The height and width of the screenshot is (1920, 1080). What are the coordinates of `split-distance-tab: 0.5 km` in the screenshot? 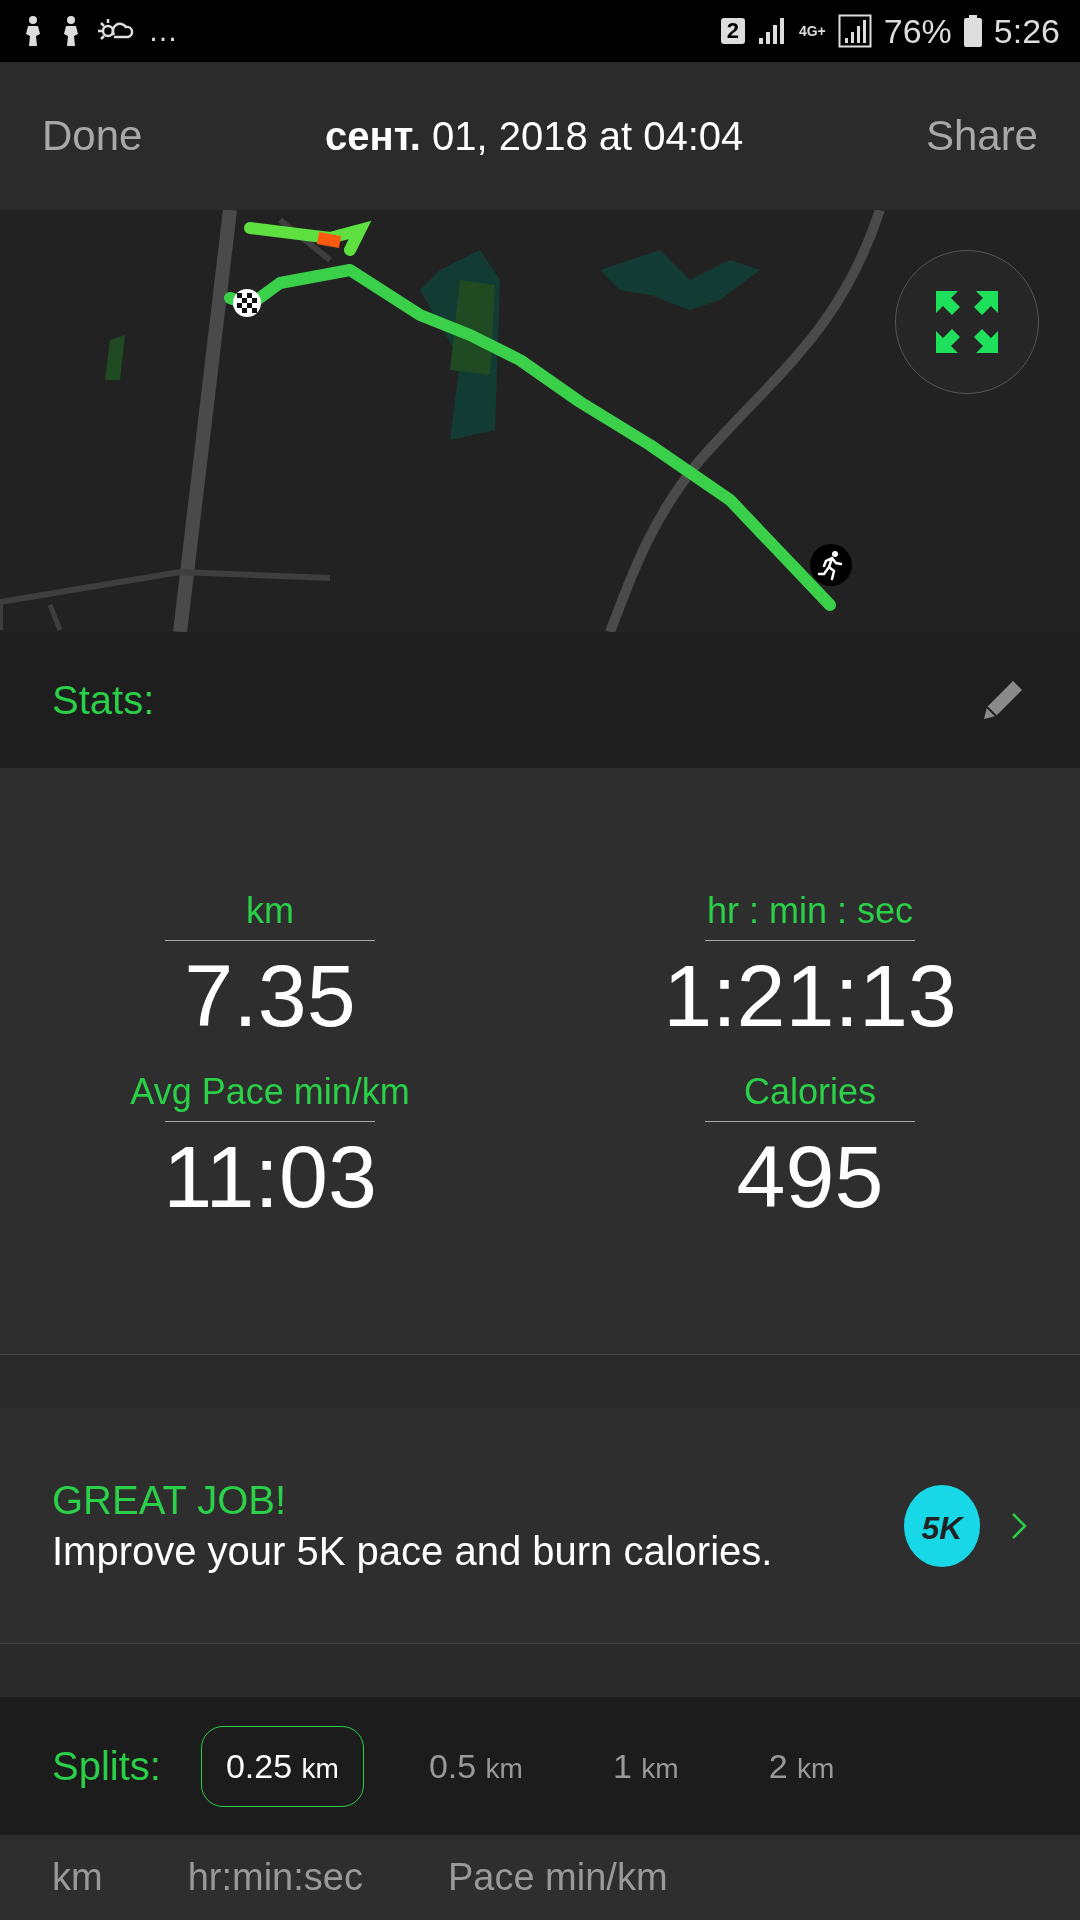 It's located at (475, 1766).